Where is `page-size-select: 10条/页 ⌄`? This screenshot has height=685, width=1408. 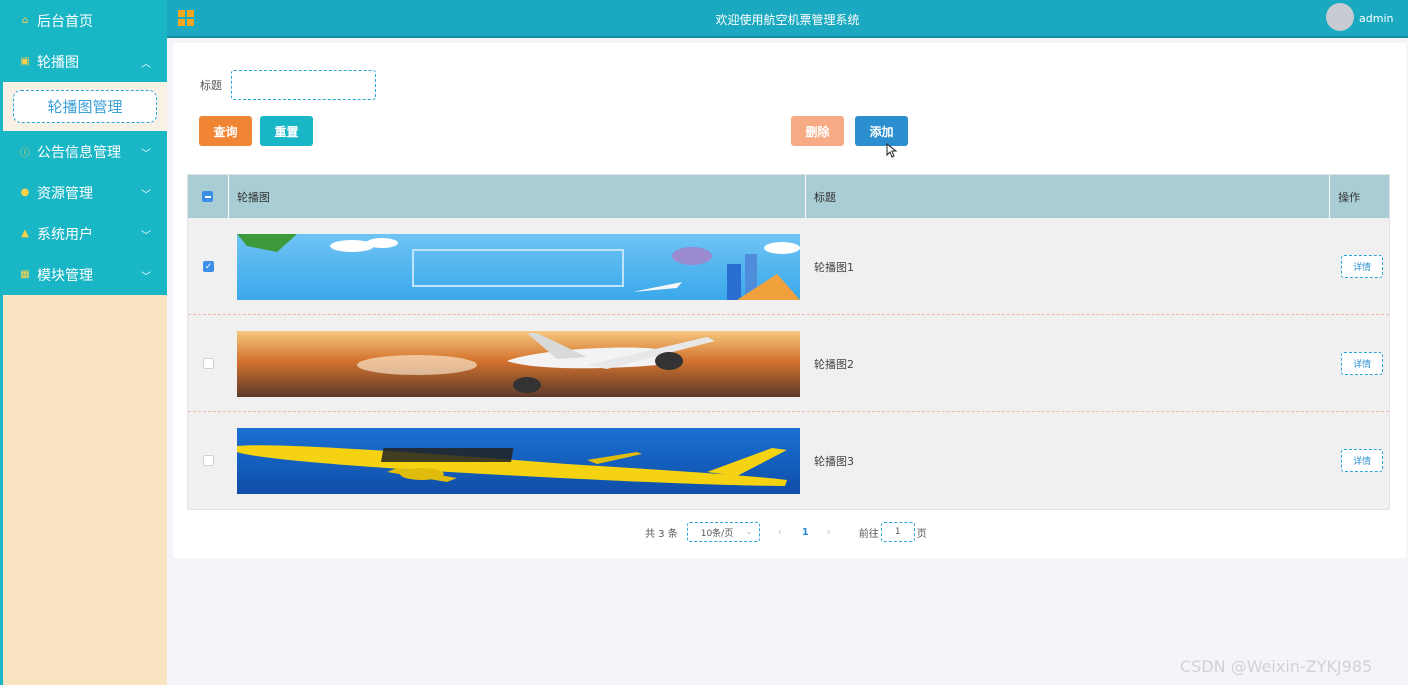 page-size-select: 10条/页 ⌄ is located at coordinates (723, 532).